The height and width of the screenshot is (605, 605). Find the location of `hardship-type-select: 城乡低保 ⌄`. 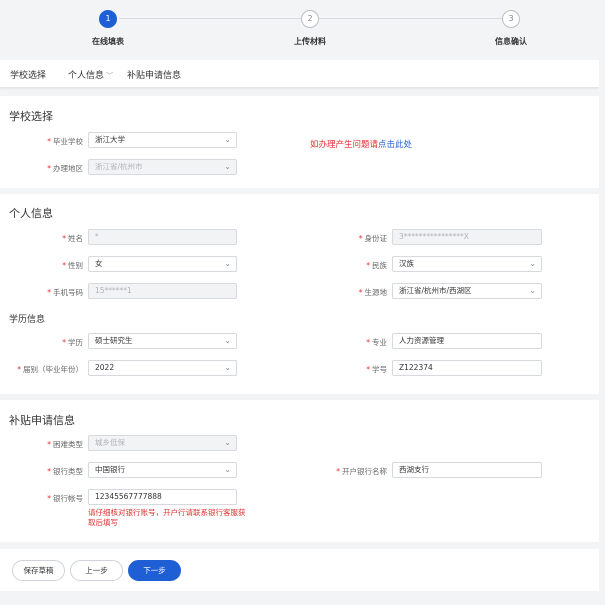

hardship-type-select: 城乡低保 ⌄ is located at coordinates (162, 443).